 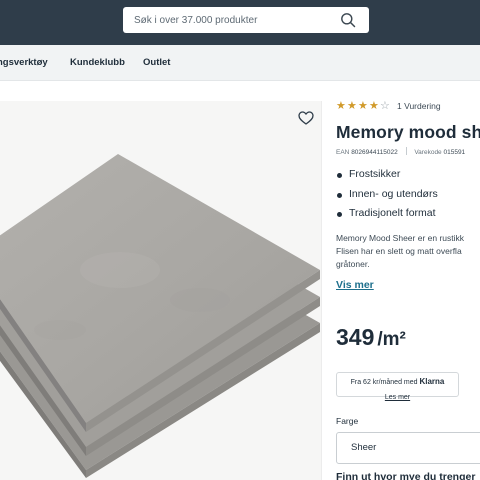 What do you see at coordinates (387, 178) in the screenshot?
I see `feature-item: Frostsikker` at bounding box center [387, 178].